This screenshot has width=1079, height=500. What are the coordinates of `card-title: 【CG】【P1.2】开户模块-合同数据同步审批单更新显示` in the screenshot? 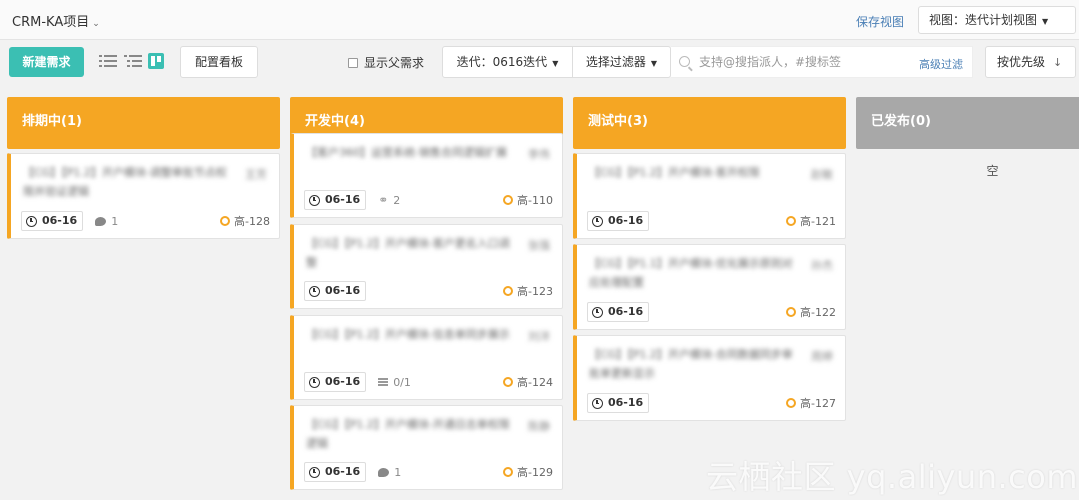 It's located at (691, 364).